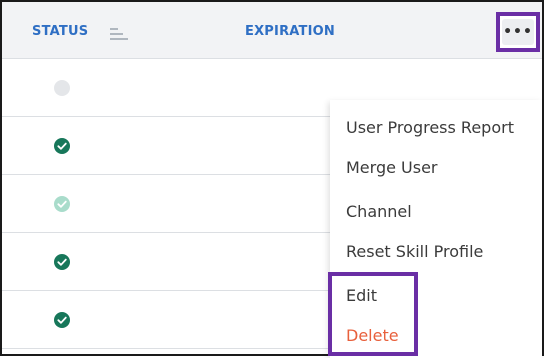 The height and width of the screenshot is (358, 544). What do you see at coordinates (60, 31) in the screenshot?
I see `status-column-header: STATUS` at bounding box center [60, 31].